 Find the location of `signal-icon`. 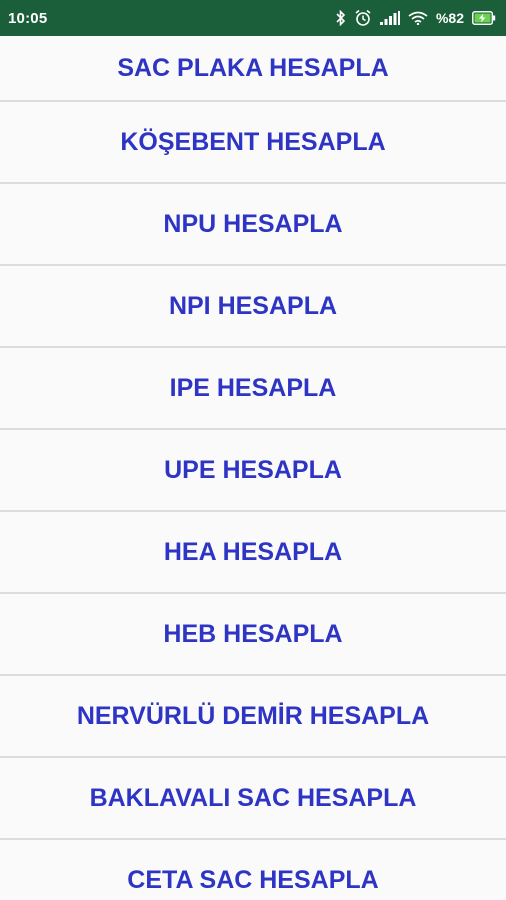

signal-icon is located at coordinates (389, 18).